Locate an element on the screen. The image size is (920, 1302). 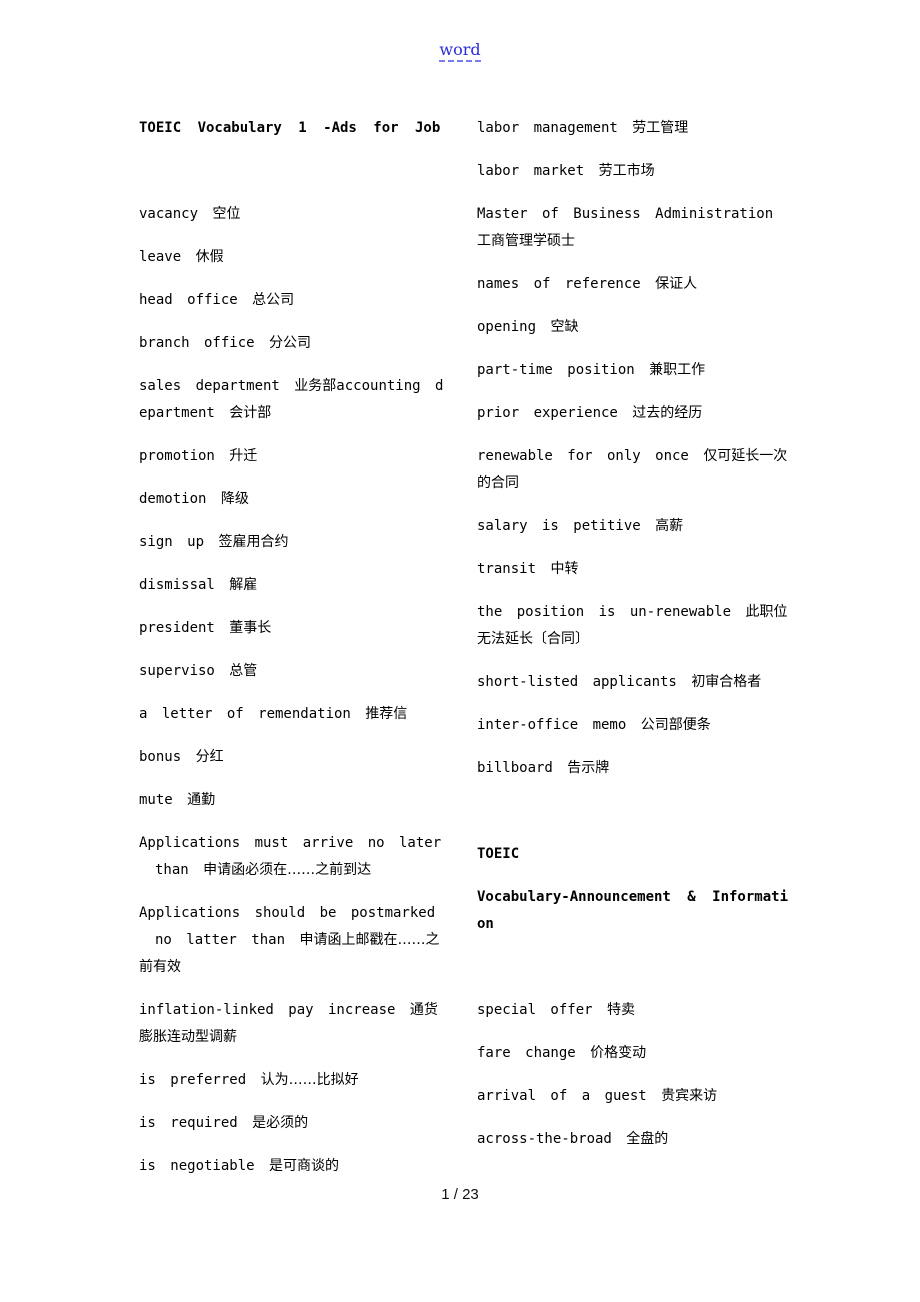
vocab-entry: head office 总公司 is located at coordinates (295, 300).